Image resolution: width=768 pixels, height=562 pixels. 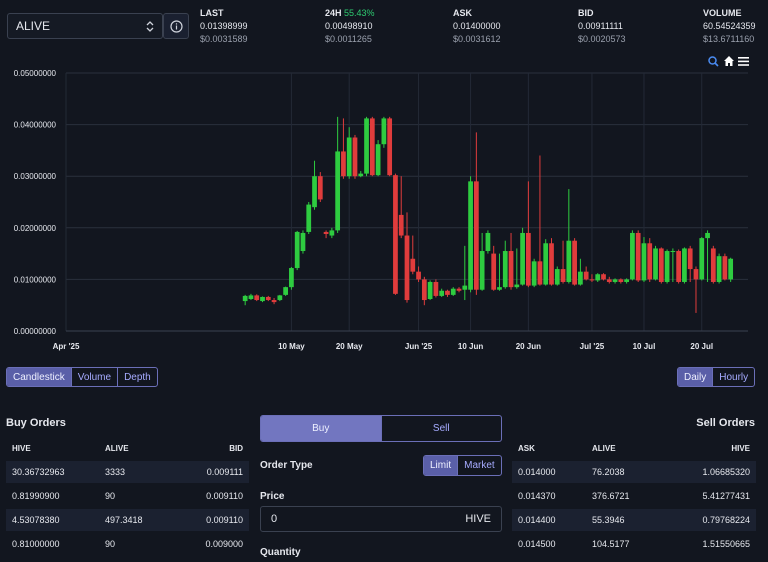 I want to click on tab-sell: Sell, so click(x=441, y=428).